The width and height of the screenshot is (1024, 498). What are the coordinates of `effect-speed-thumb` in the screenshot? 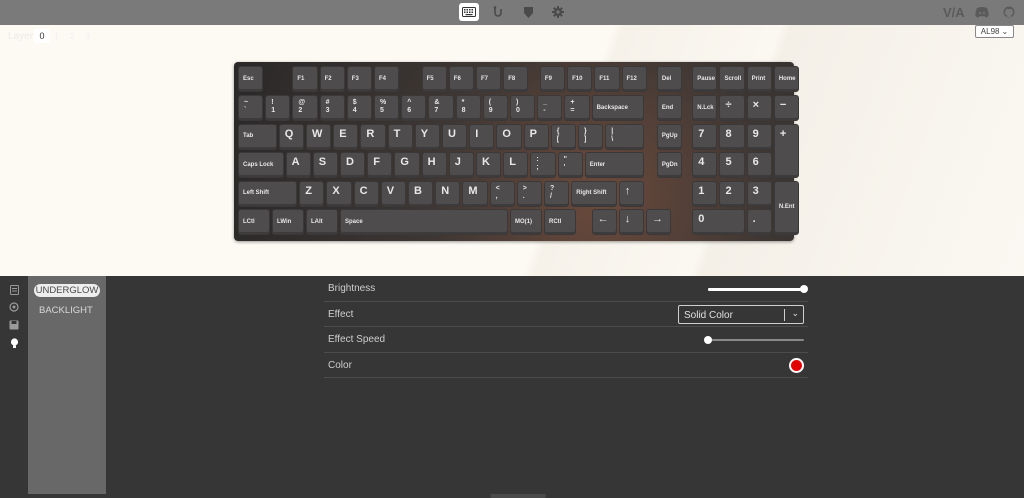 It's located at (708, 340).